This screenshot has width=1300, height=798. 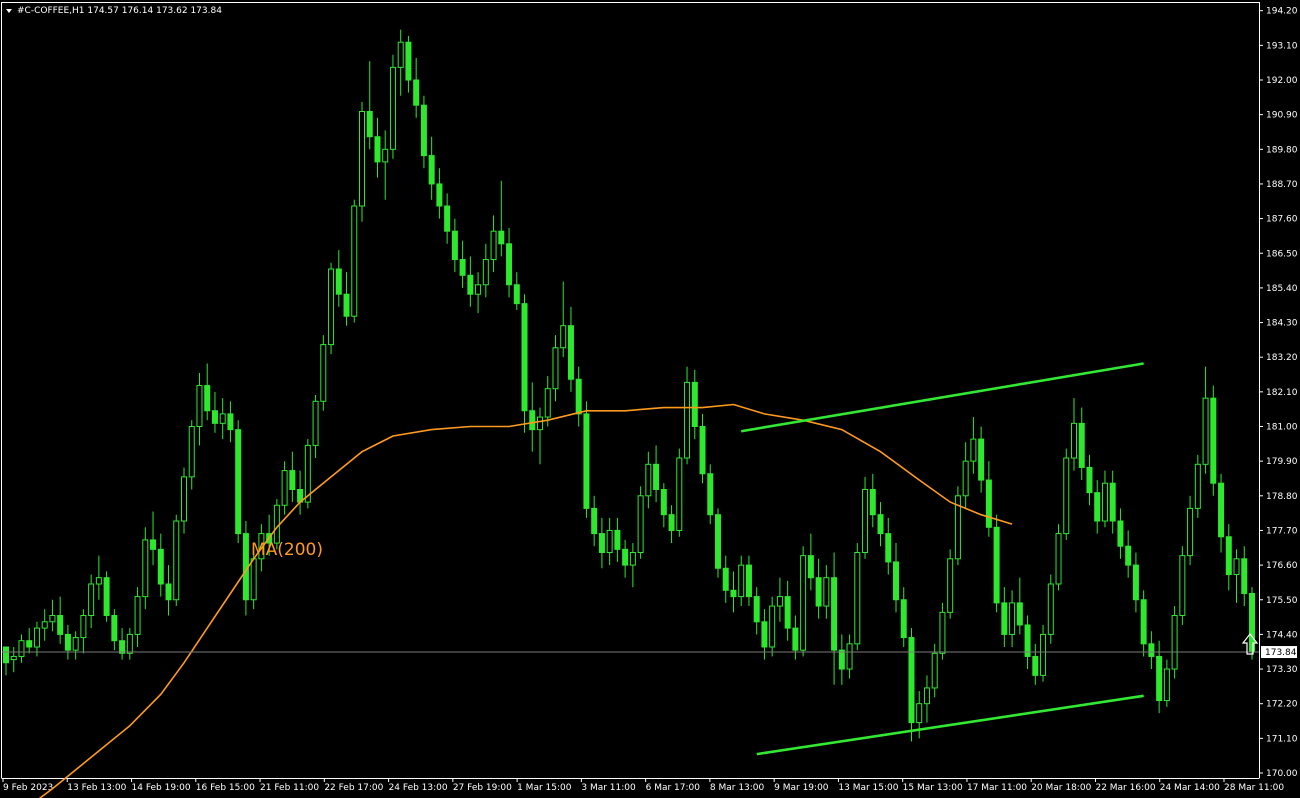 I want to click on x-tick-label: 28 Mar 11:00, so click(x=1254, y=788).